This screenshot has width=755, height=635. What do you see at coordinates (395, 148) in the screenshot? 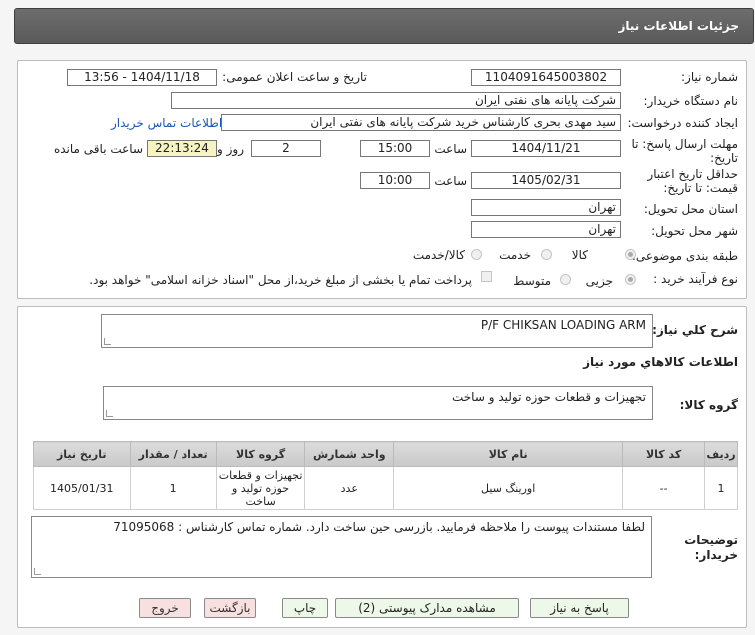
I see `deadline-time-field: 15:00` at bounding box center [395, 148].